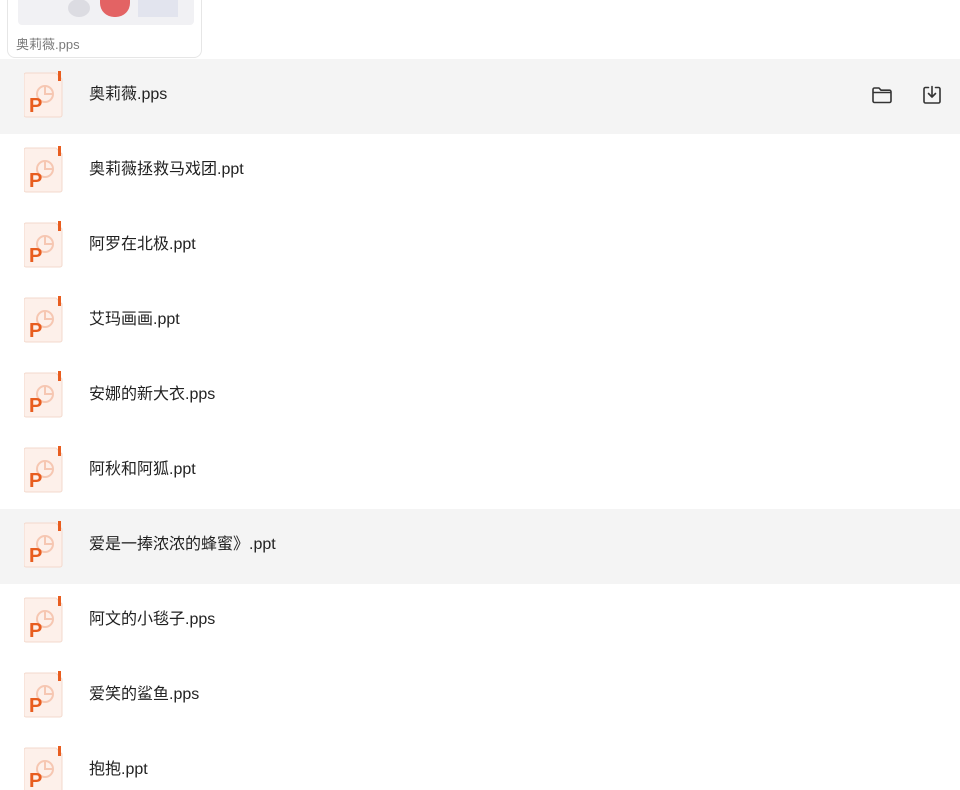 Image resolution: width=960 pixels, height=790 pixels. I want to click on file-name: 奥莉薇拯救马戏团.ppt, so click(166, 169).